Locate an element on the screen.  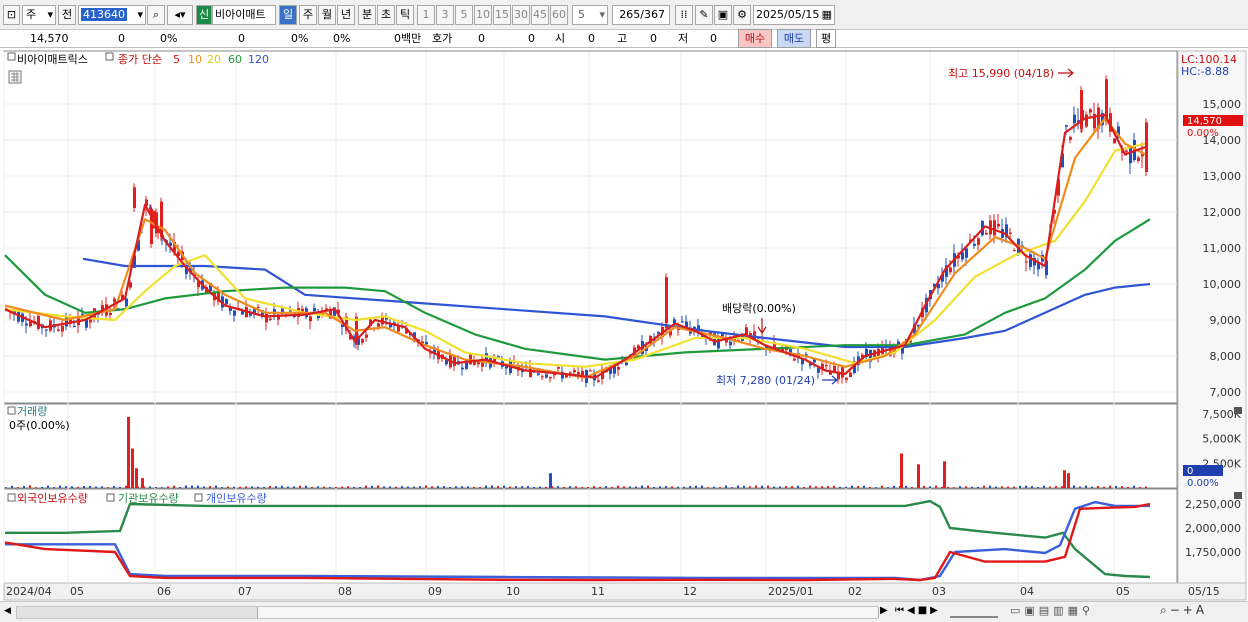
period-minute: 분 is located at coordinates (367, 15).